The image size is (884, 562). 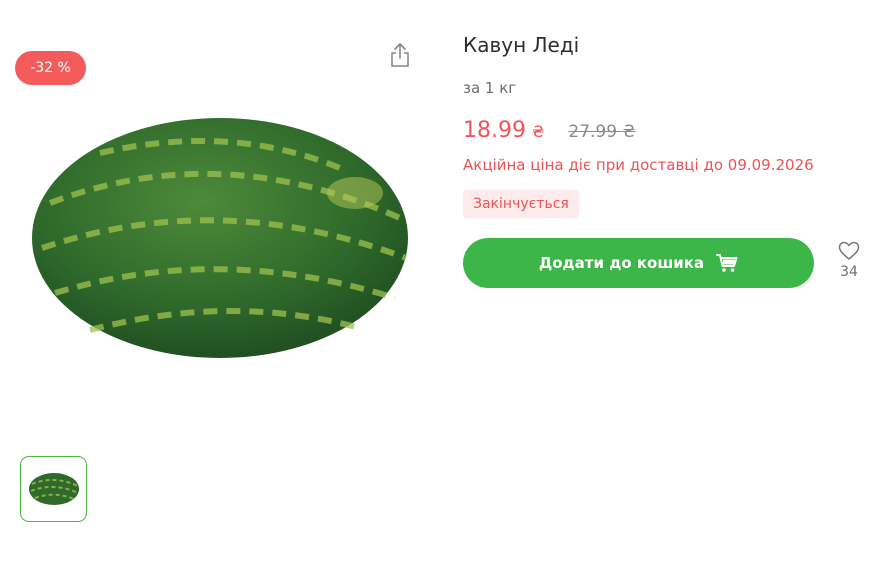 I want to click on currency-symbol: ₴, so click(x=538, y=131).